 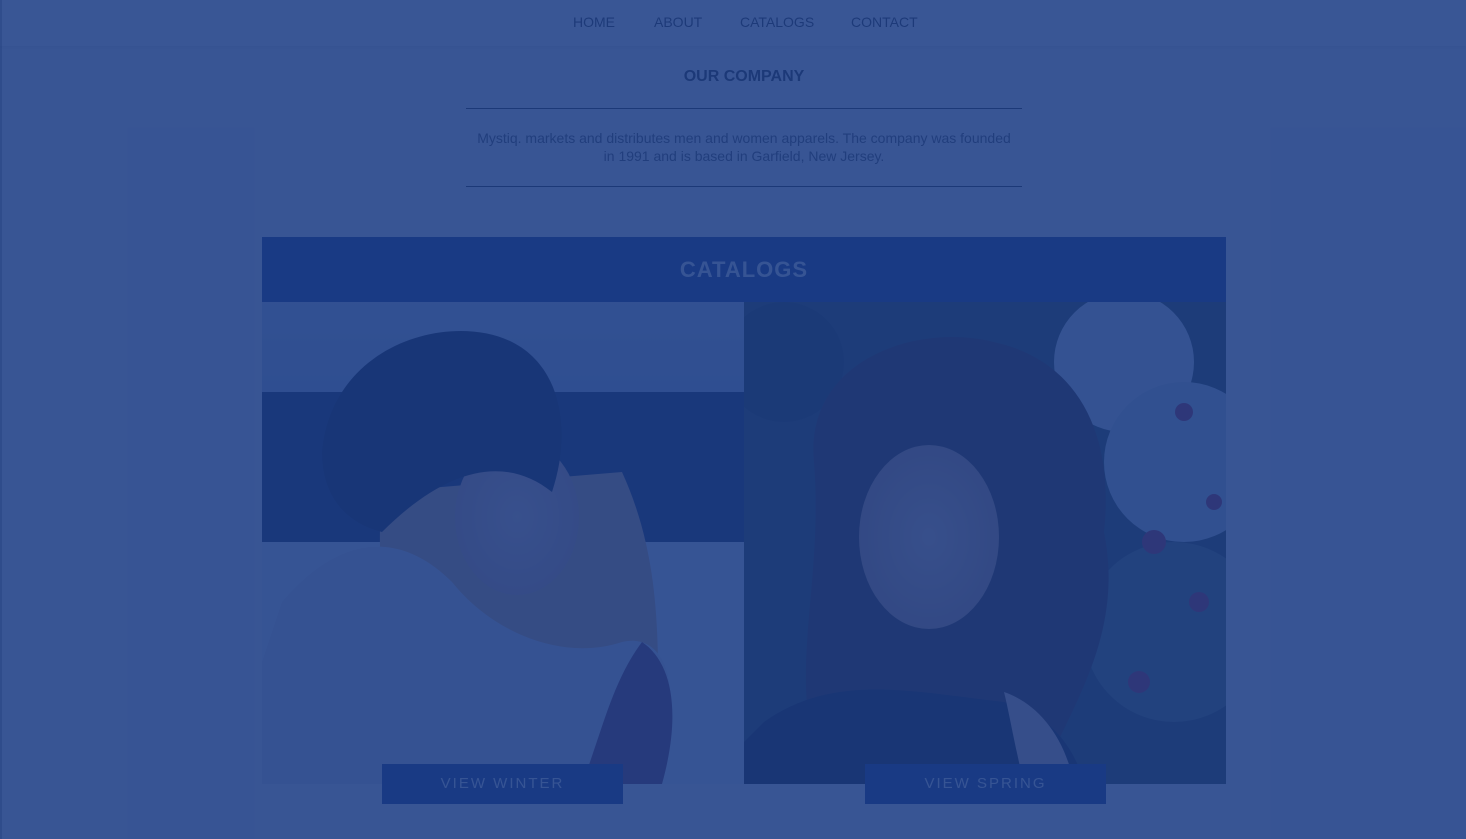 What do you see at coordinates (884, 22) in the screenshot?
I see `nav-contact-link: CONTACT` at bounding box center [884, 22].